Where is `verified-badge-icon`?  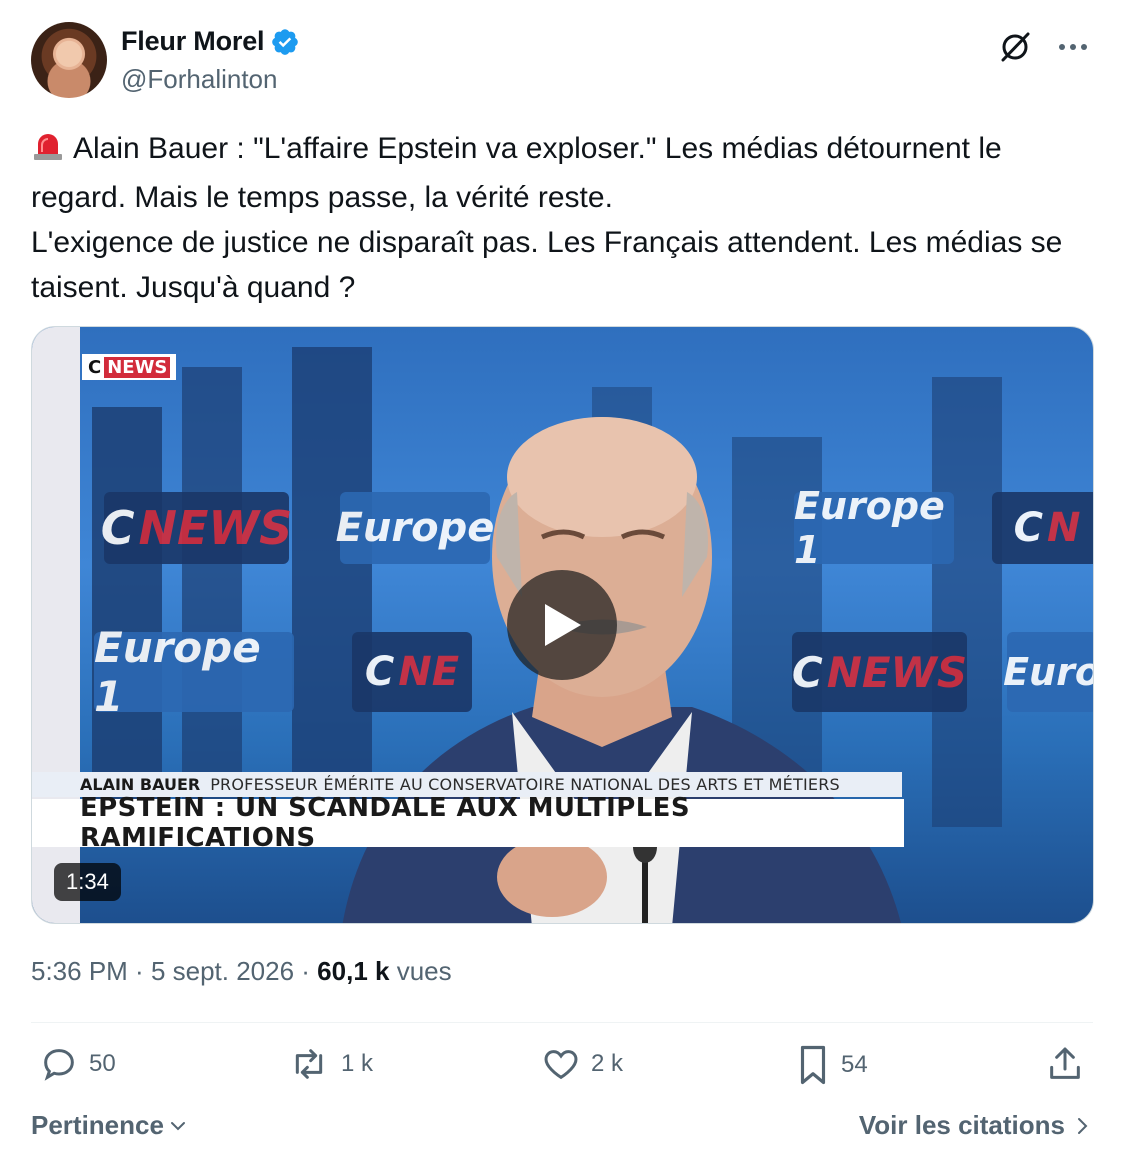
verified-badge-icon is located at coordinates (285, 42).